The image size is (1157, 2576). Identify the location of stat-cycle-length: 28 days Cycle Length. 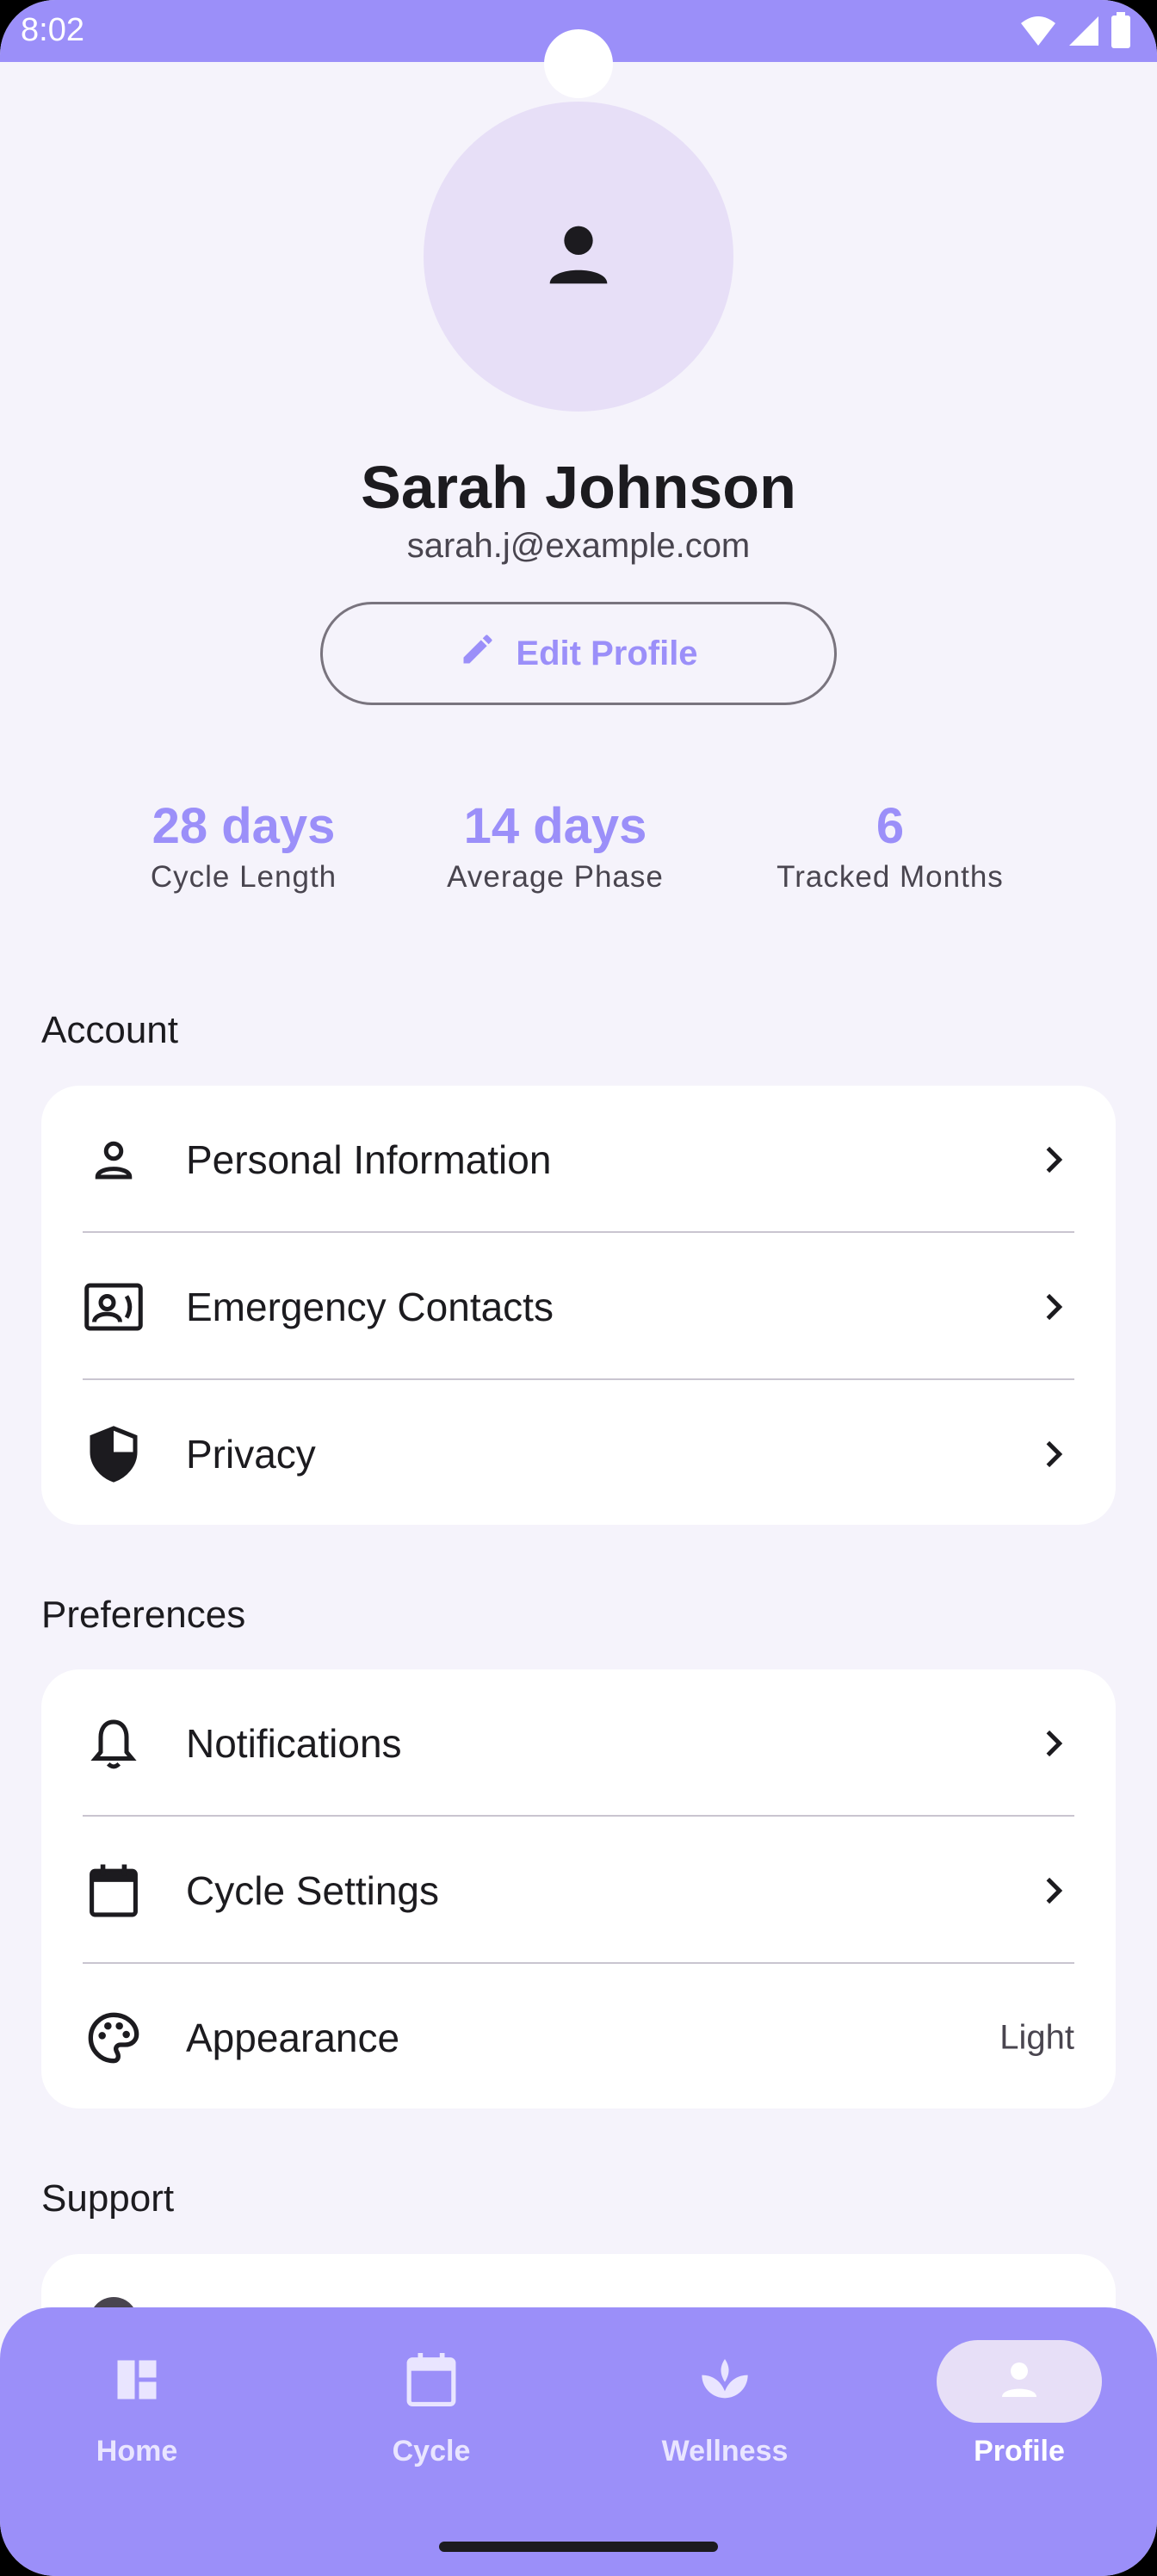
(244, 846).